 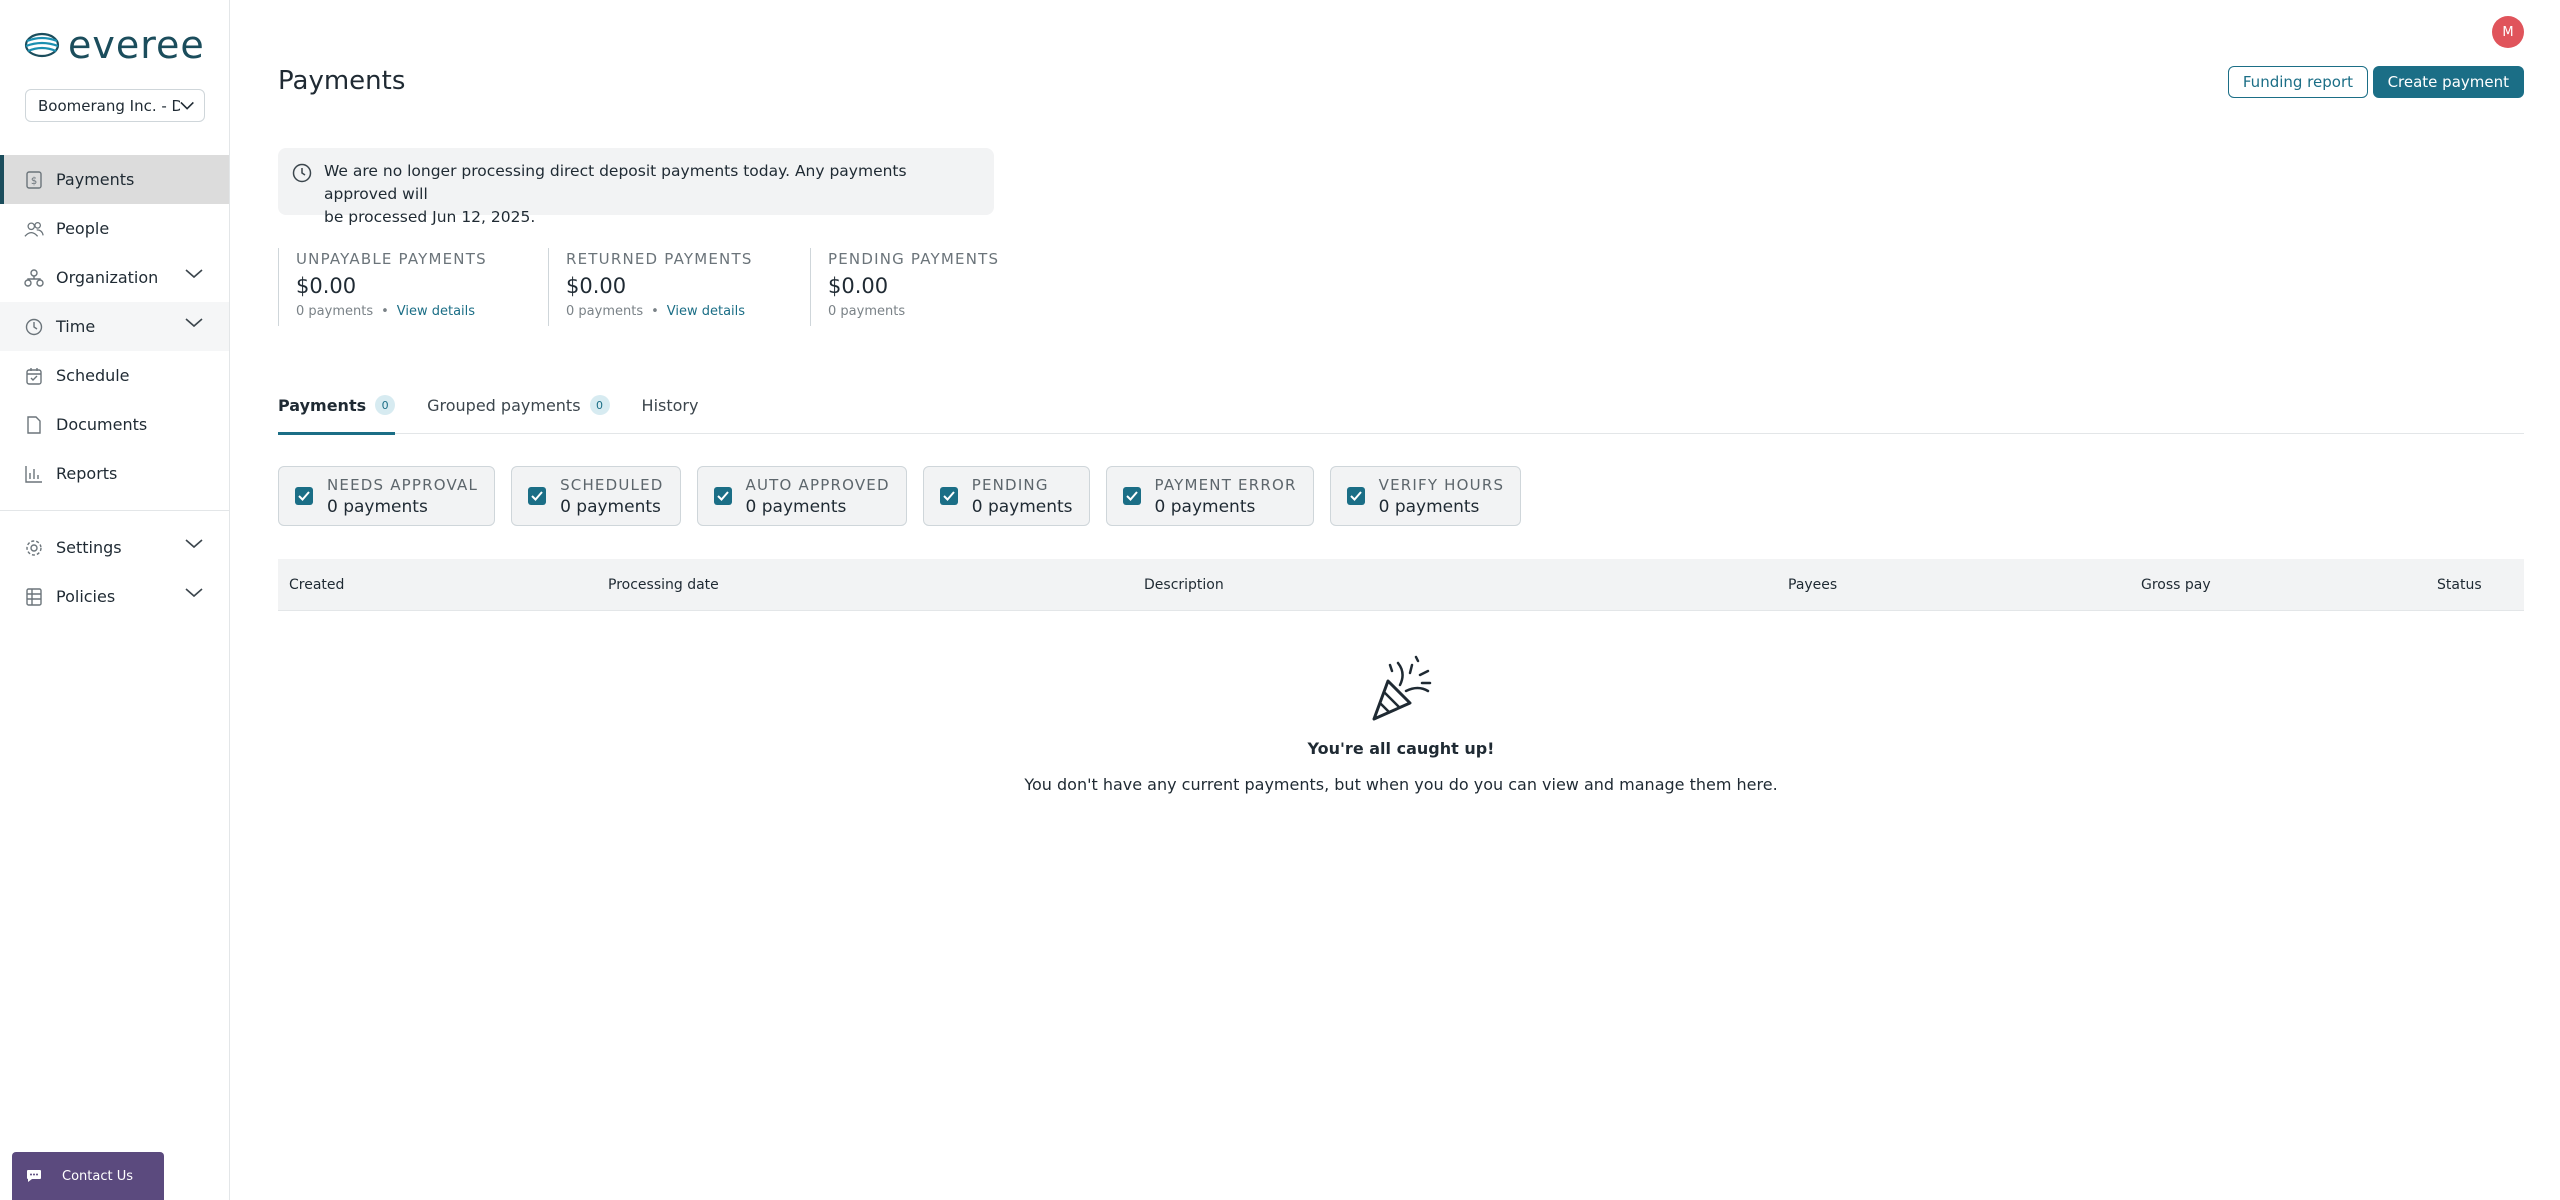 I want to click on document-icon, so click(x=34, y=425).